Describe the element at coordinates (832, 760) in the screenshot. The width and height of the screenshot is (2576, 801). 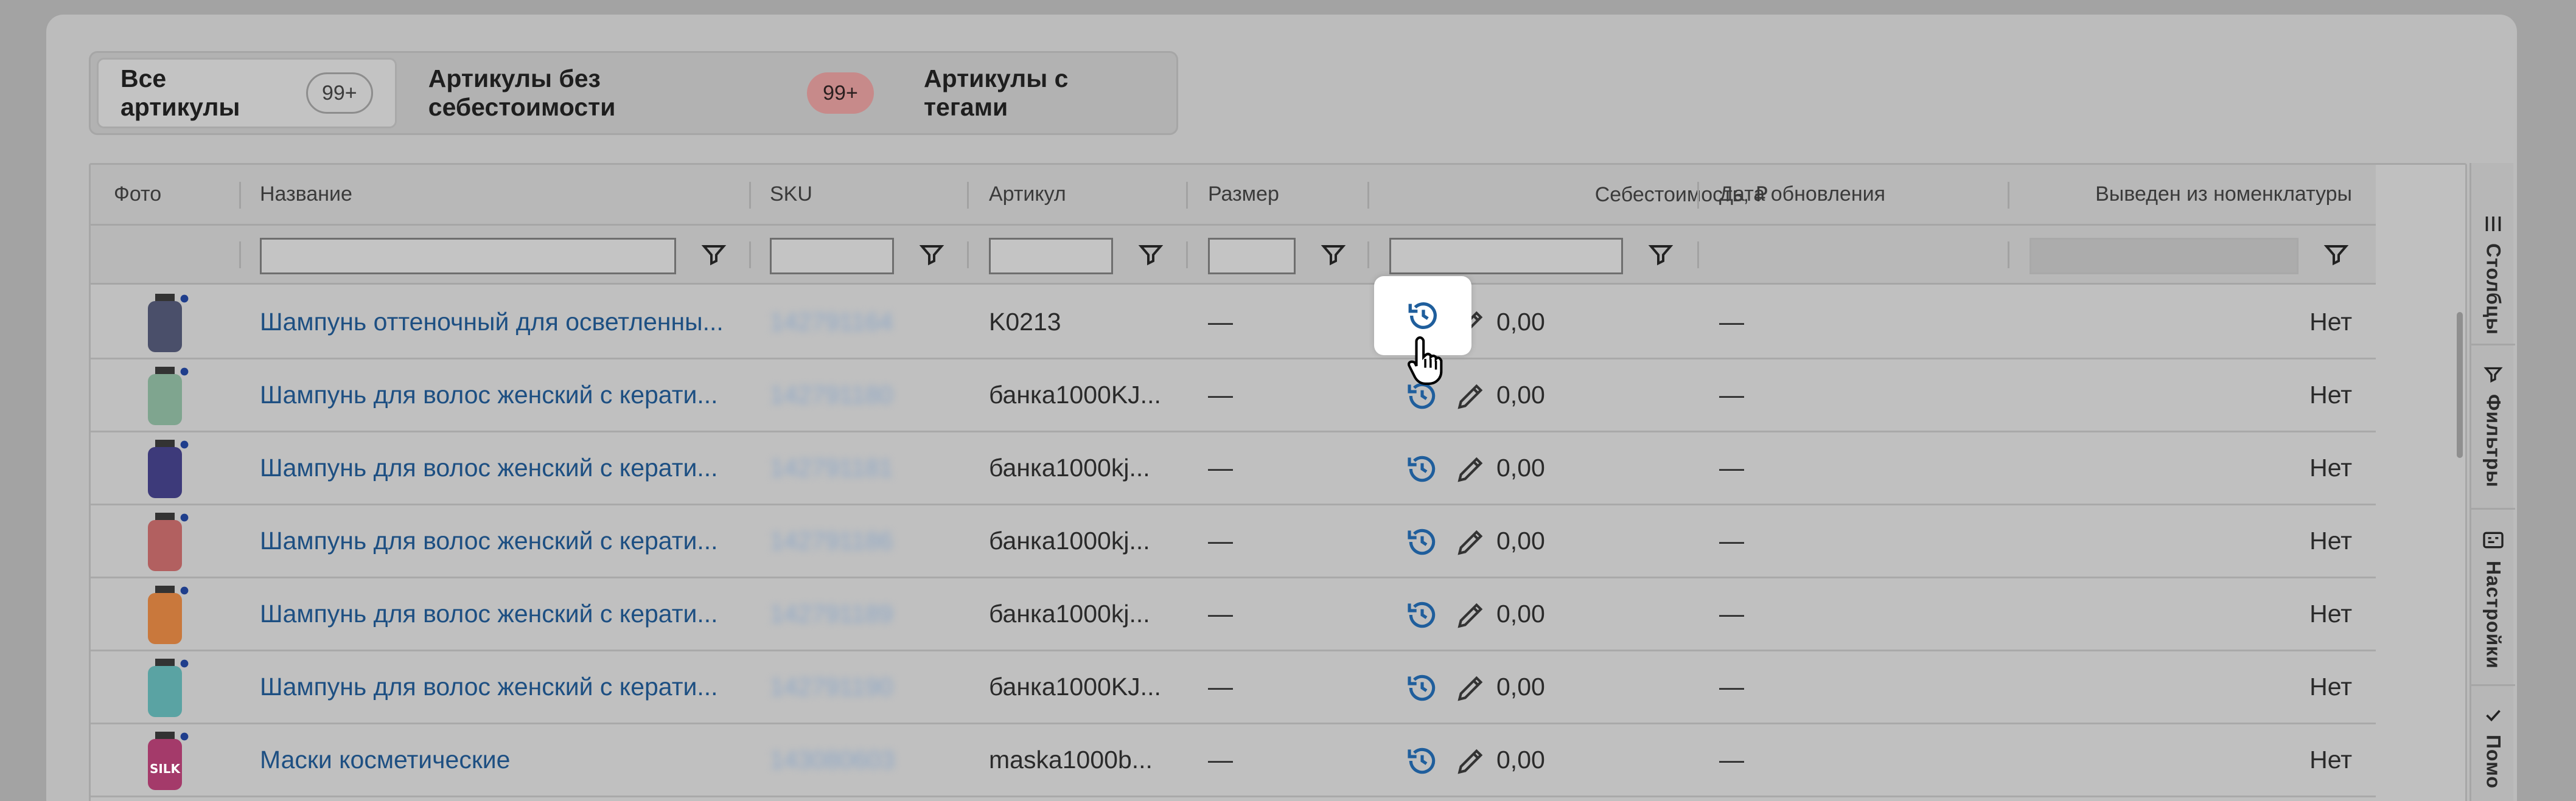
I see `product-sku-link: 143080603` at that location.